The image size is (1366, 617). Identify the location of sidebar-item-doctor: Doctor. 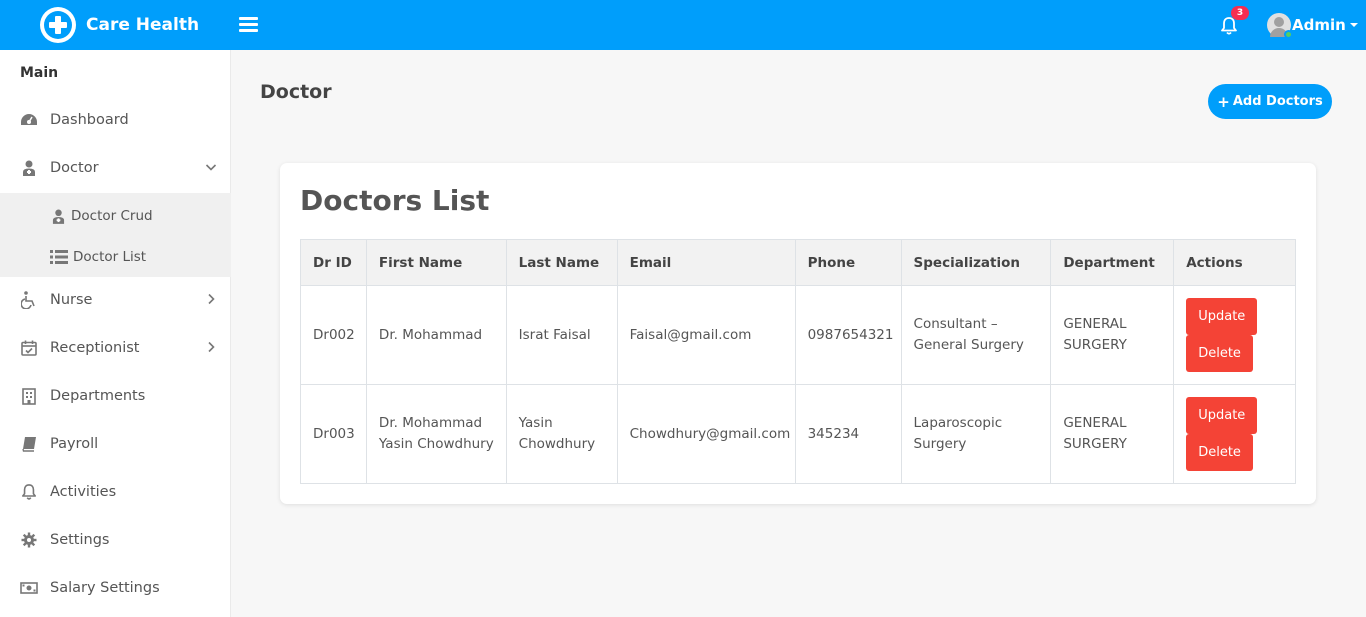
(115, 168).